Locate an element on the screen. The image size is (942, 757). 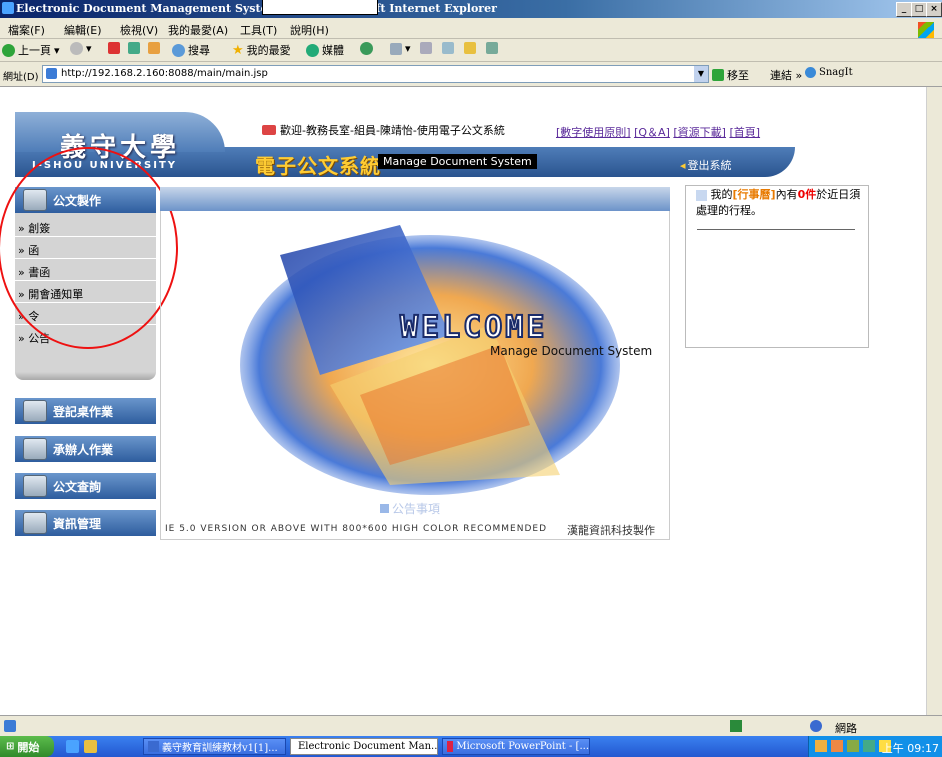
welcome-message: 歡迎-教務長室-組員-陳靖怡-使用電子公文系統 is located at coordinates (383, 130).